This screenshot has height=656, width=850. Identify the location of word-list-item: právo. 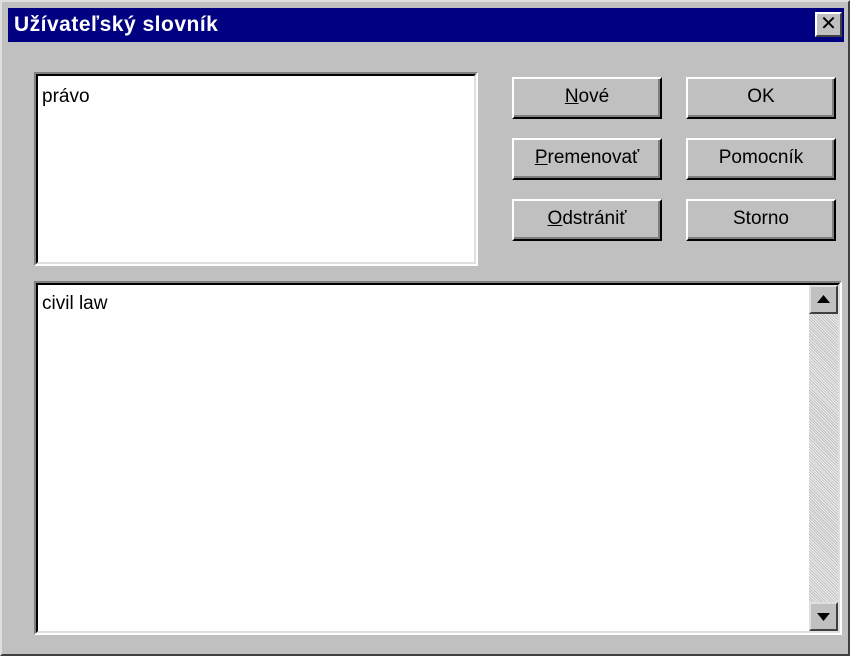
(66, 97).